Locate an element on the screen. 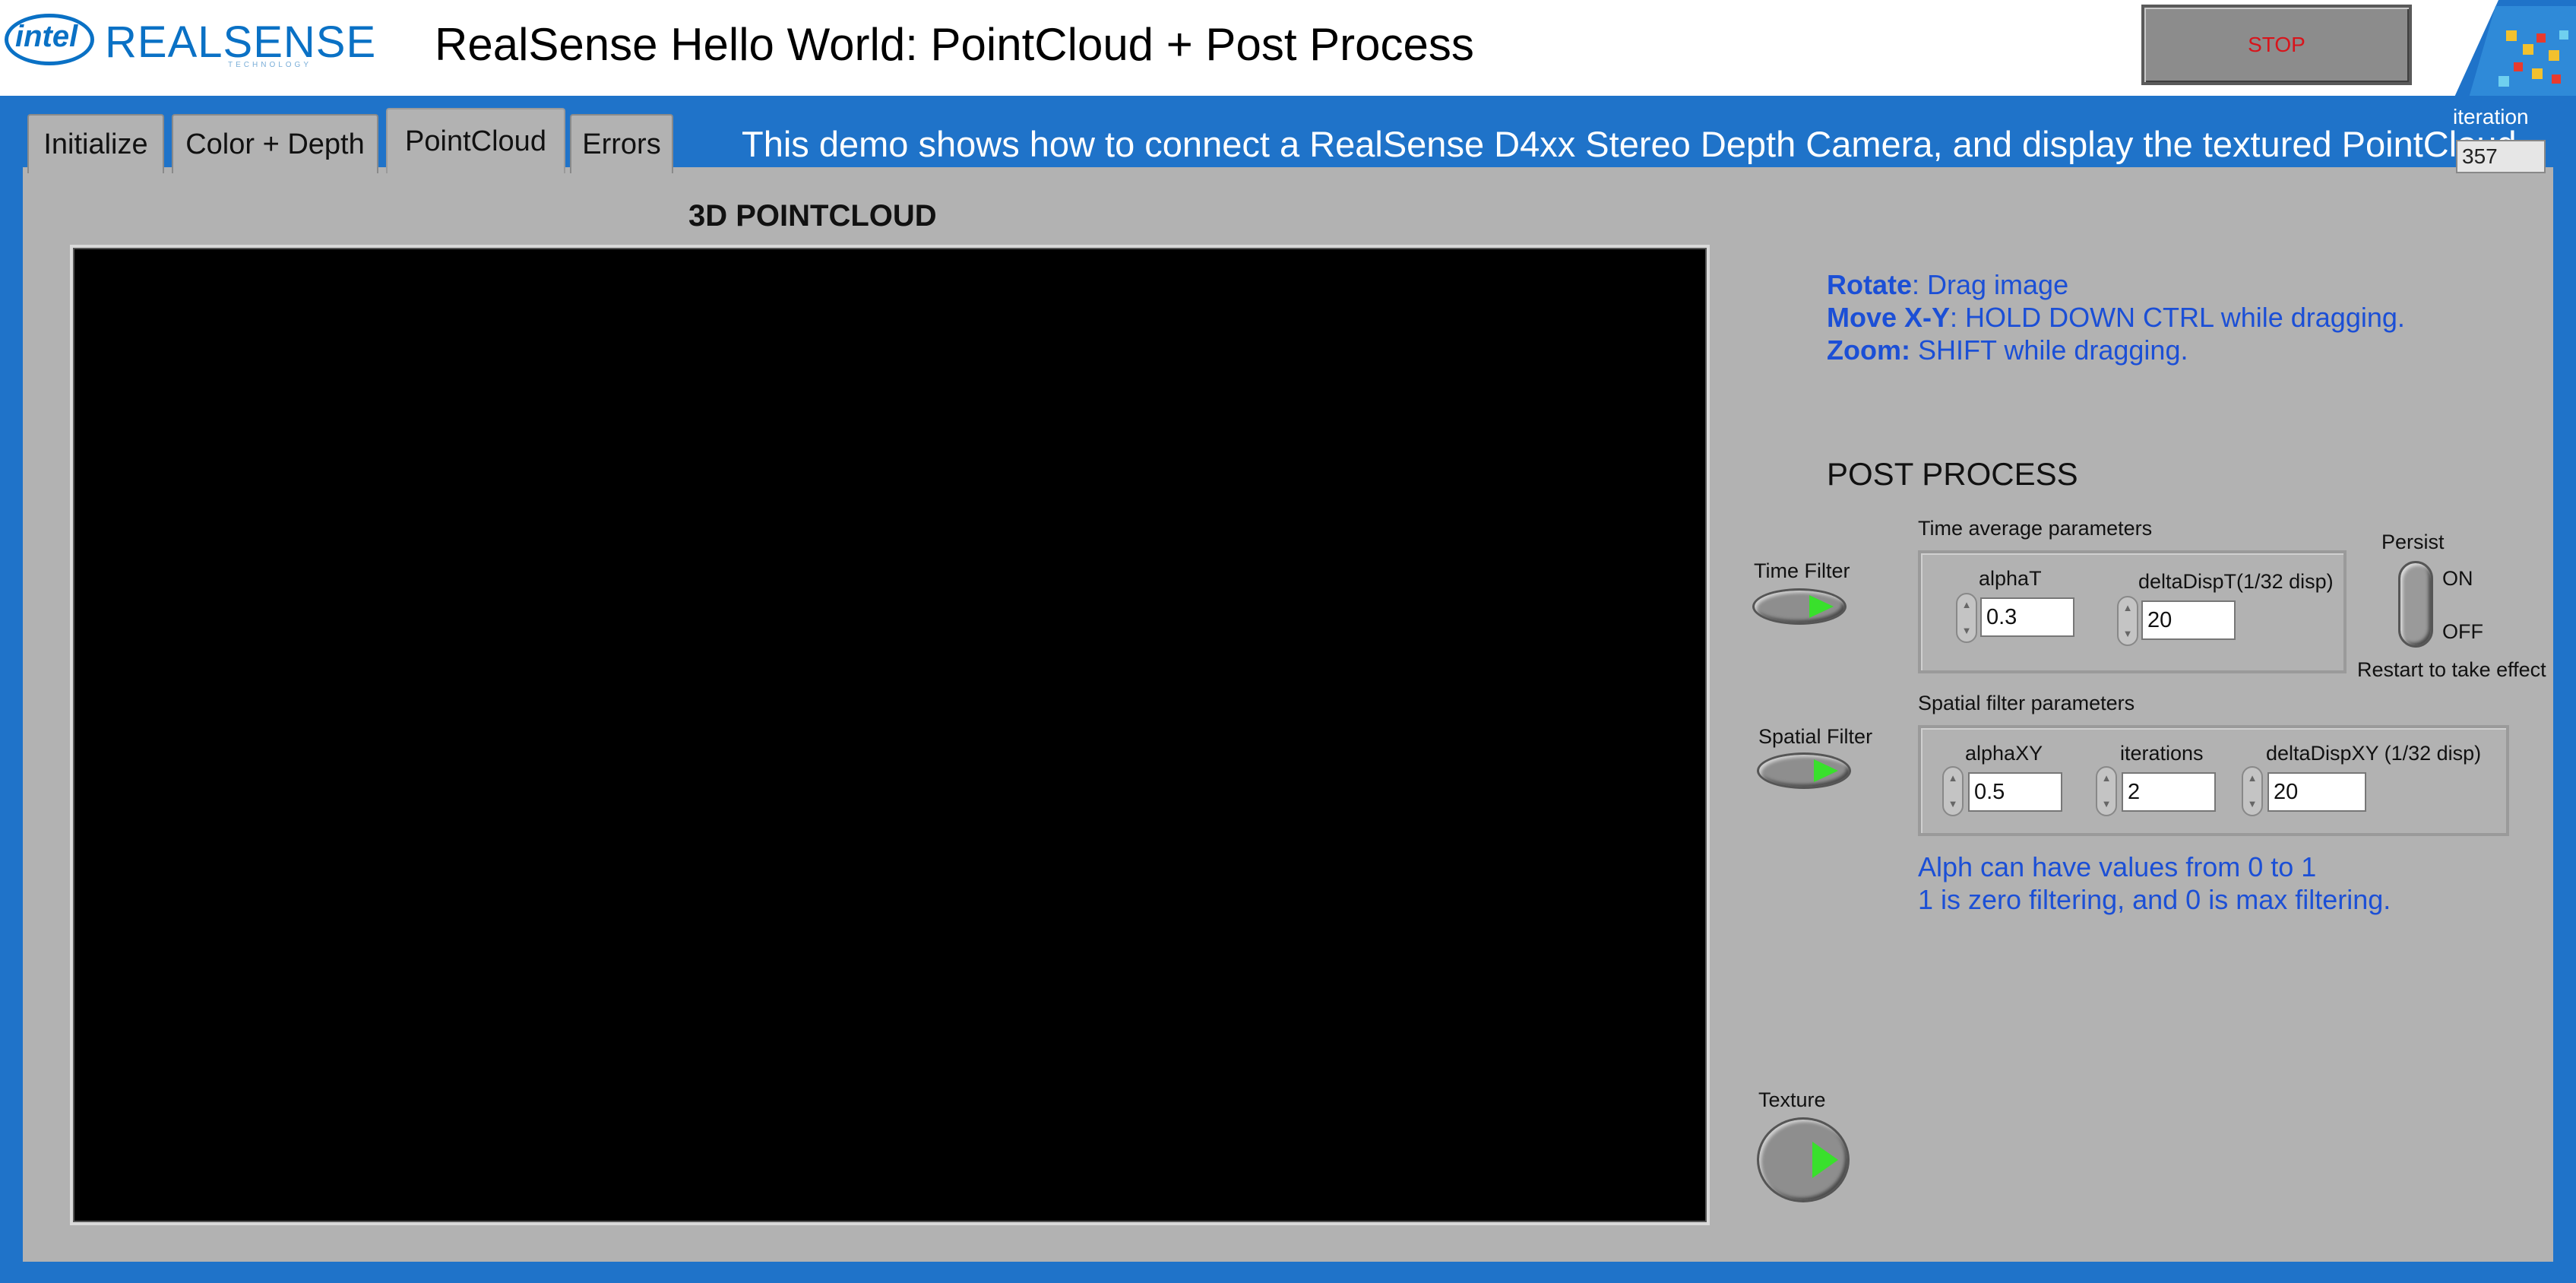  alphaT-spinner: ▲ ▼ is located at coordinates (1966, 618).